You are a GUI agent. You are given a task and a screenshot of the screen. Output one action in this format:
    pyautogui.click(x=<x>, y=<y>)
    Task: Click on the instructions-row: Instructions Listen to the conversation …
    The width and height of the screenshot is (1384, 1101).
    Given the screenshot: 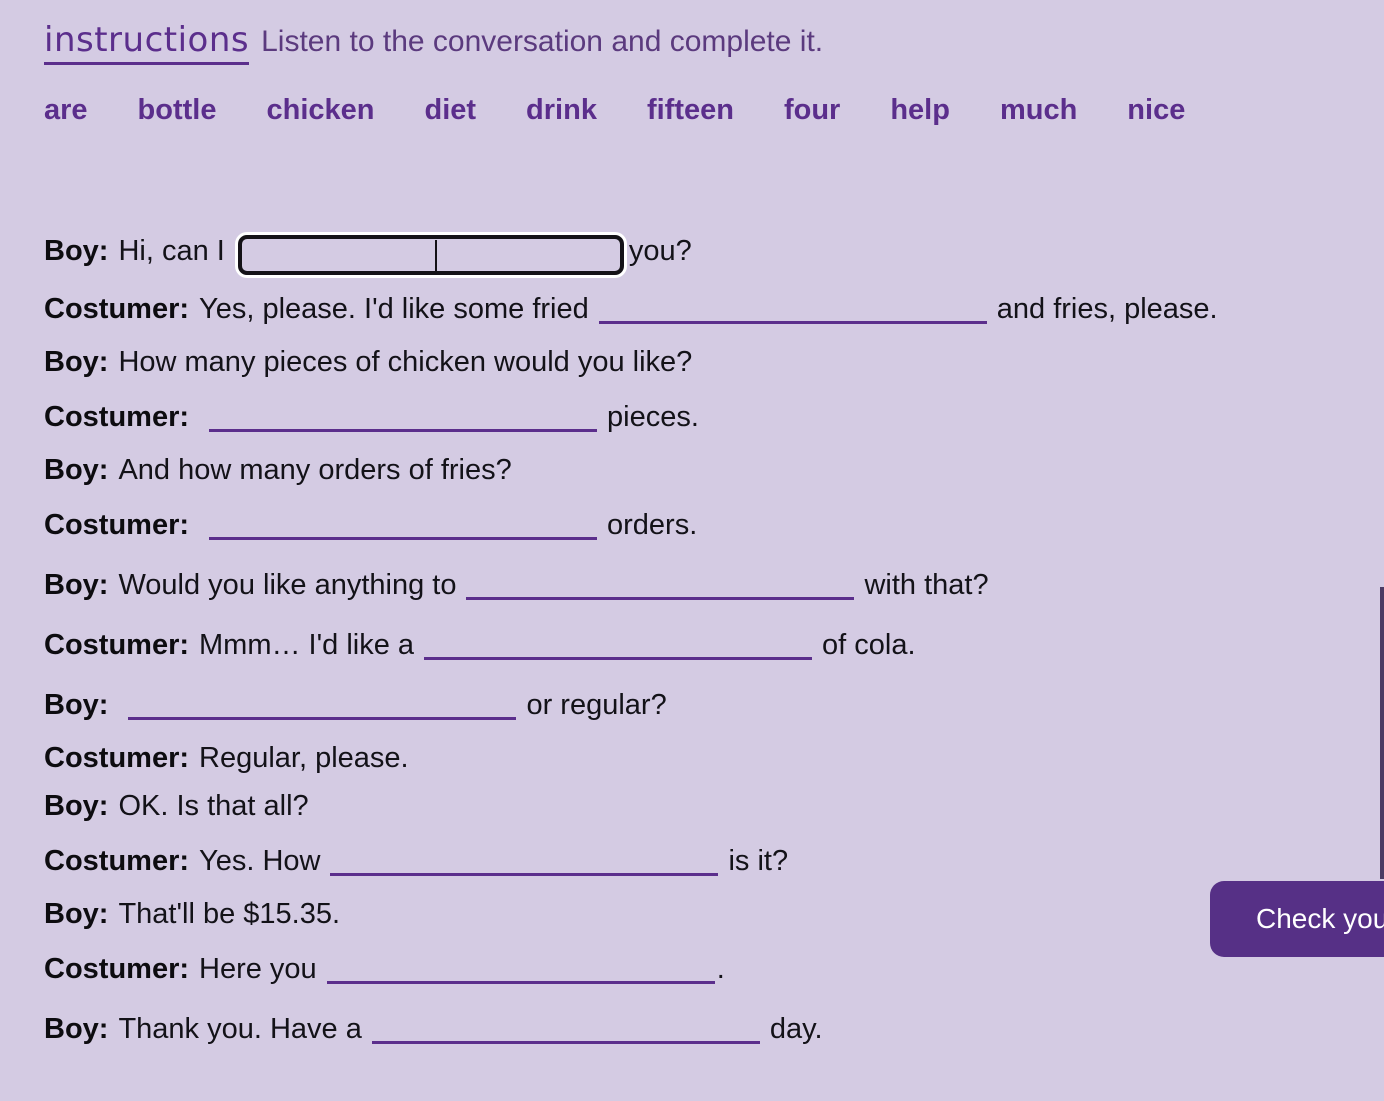 What is the action you would take?
    pyautogui.click(x=433, y=42)
    